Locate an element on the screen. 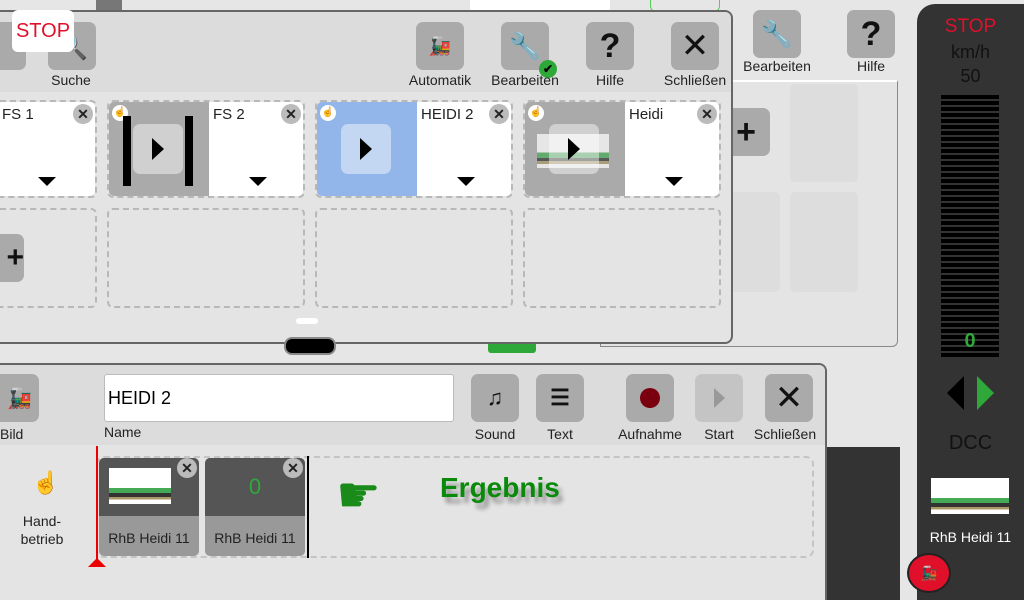  search-label: Suche is located at coordinates (71, 80).